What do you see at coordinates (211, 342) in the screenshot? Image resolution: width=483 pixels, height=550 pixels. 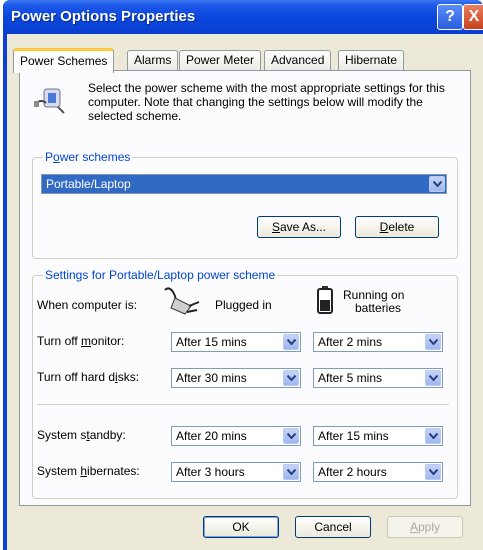 I see `monitor-plugged-value: After 15 mins` at bounding box center [211, 342].